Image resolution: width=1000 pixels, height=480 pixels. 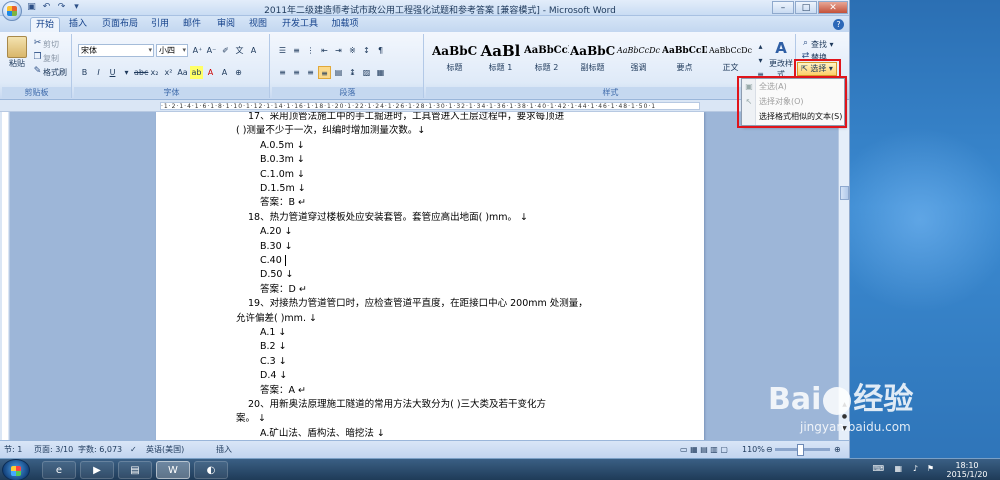 What do you see at coordinates (840, 396) in the screenshot?
I see `baidu-watermark: Bai 经验` at bounding box center [840, 396].